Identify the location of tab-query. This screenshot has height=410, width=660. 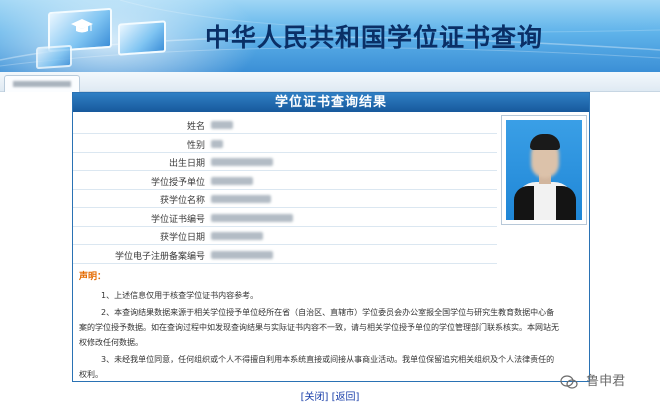
(42, 83).